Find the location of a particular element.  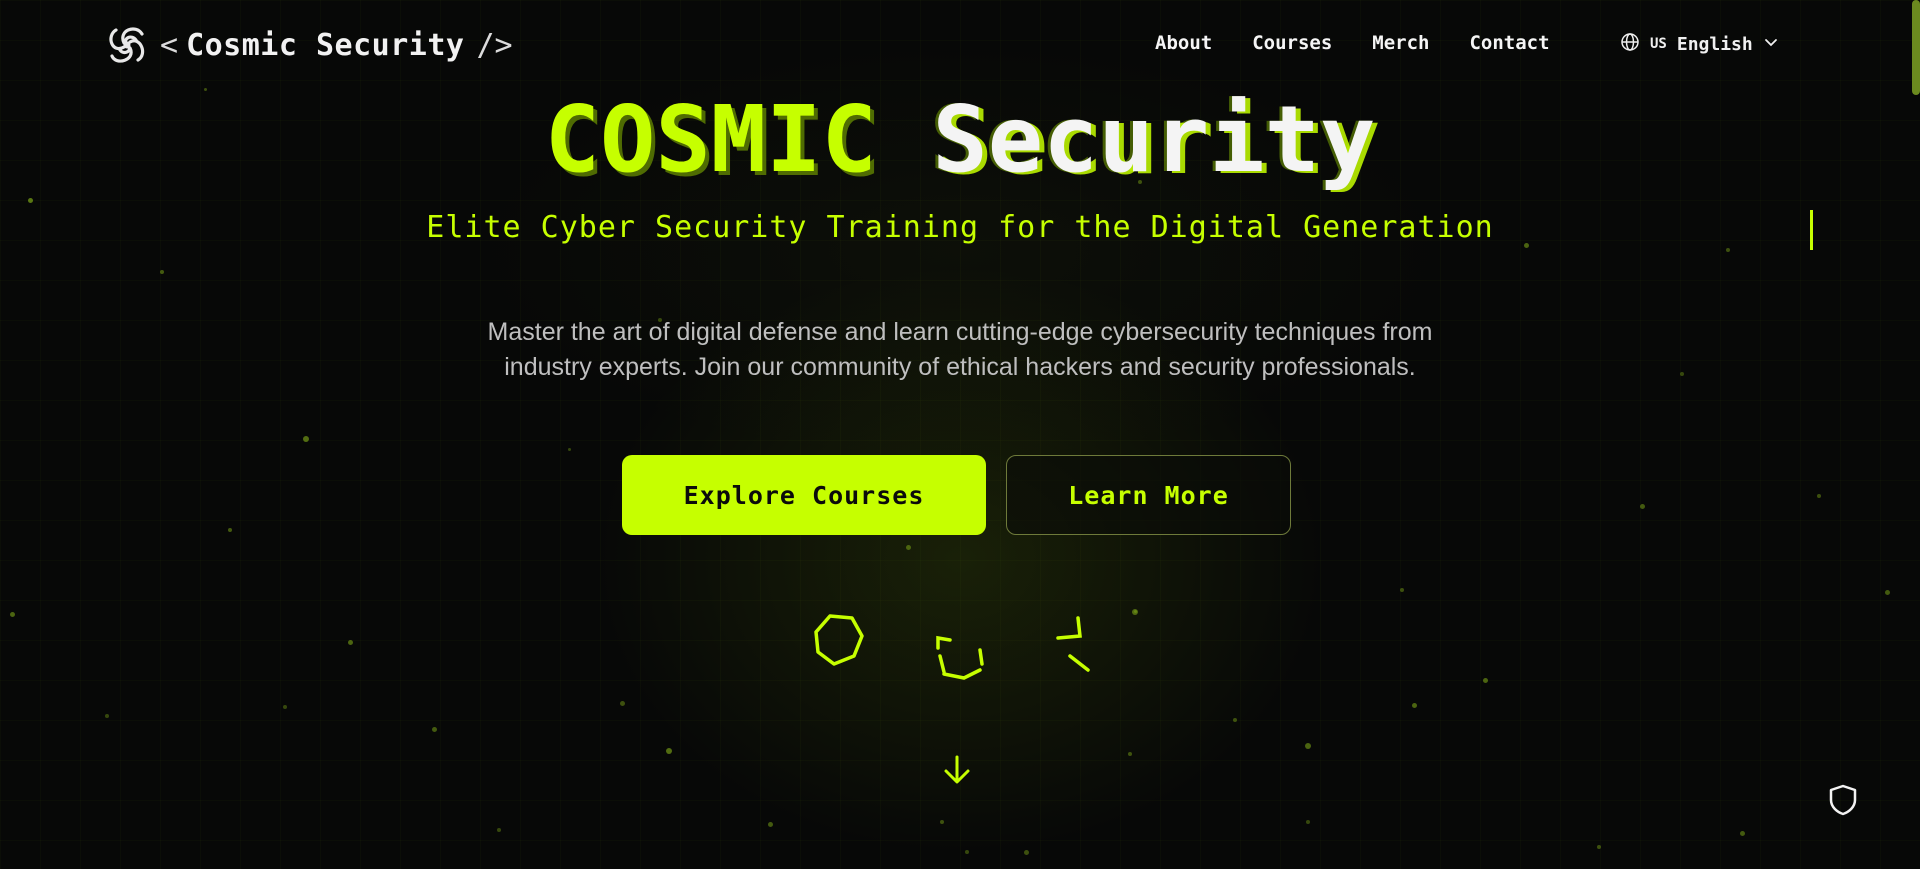

shield-icon is located at coordinates (1843, 802).